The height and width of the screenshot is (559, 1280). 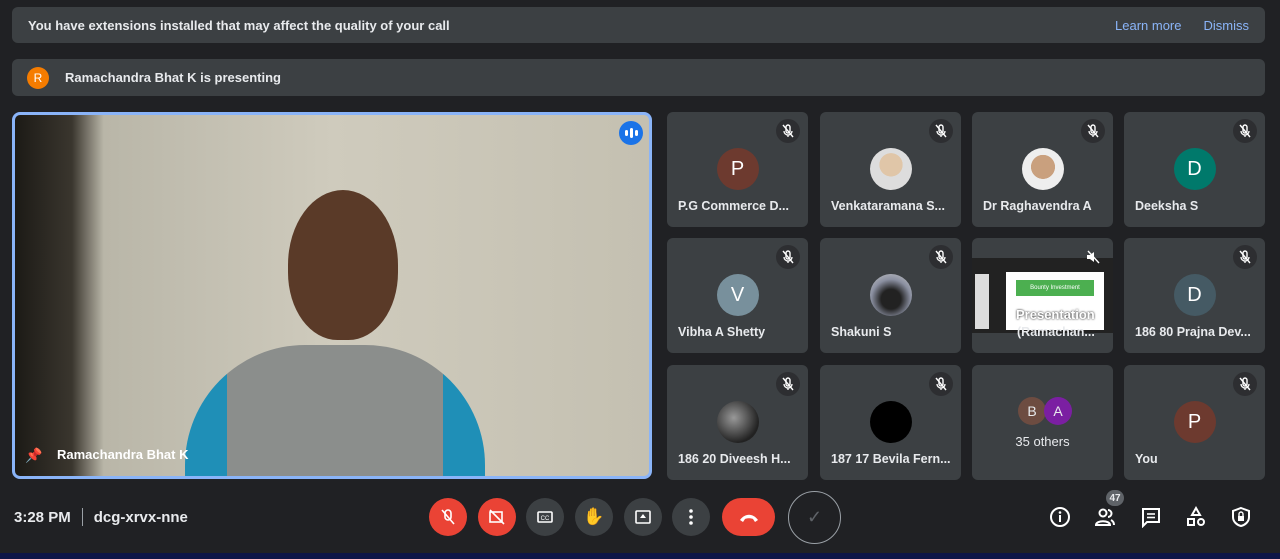 I want to click on raise-hand-button: ✋, so click(x=594, y=517).